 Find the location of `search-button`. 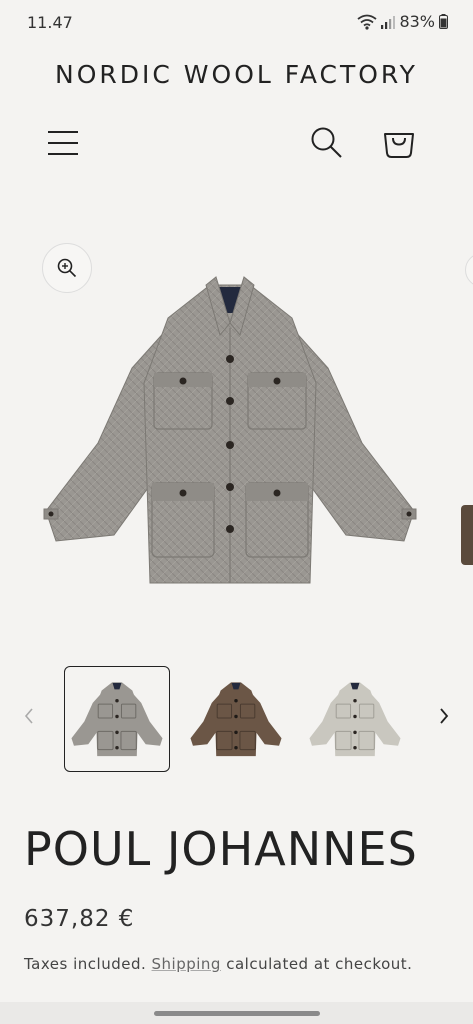

search-button is located at coordinates (327, 143).